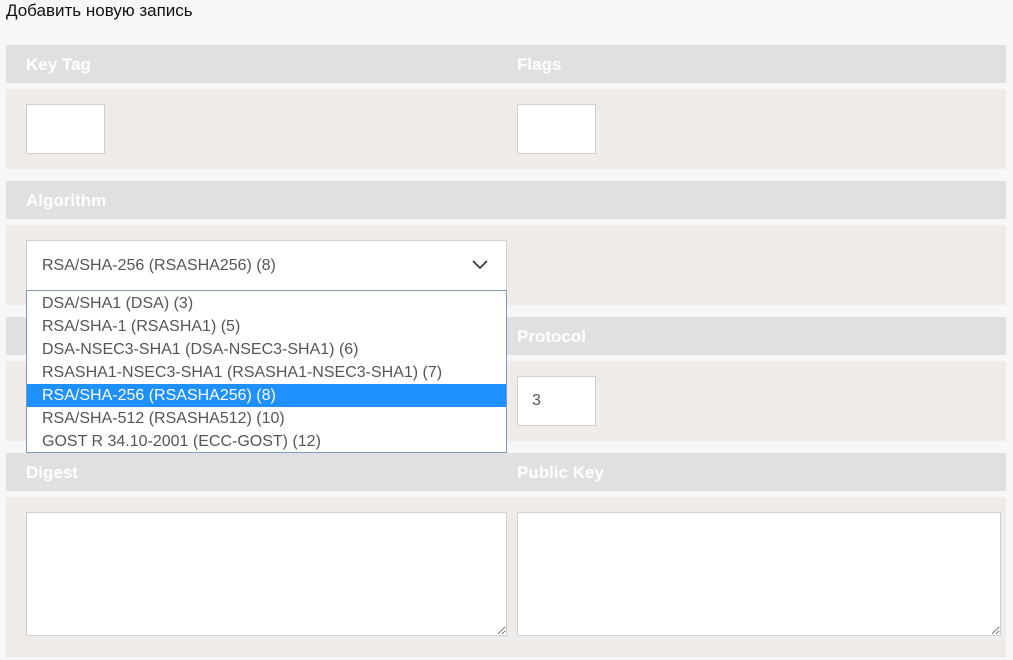  Describe the element at coordinates (266, 326) in the screenshot. I see `algorithm-option: RSA/SHA-1 (RSASHA1) (5)` at that location.